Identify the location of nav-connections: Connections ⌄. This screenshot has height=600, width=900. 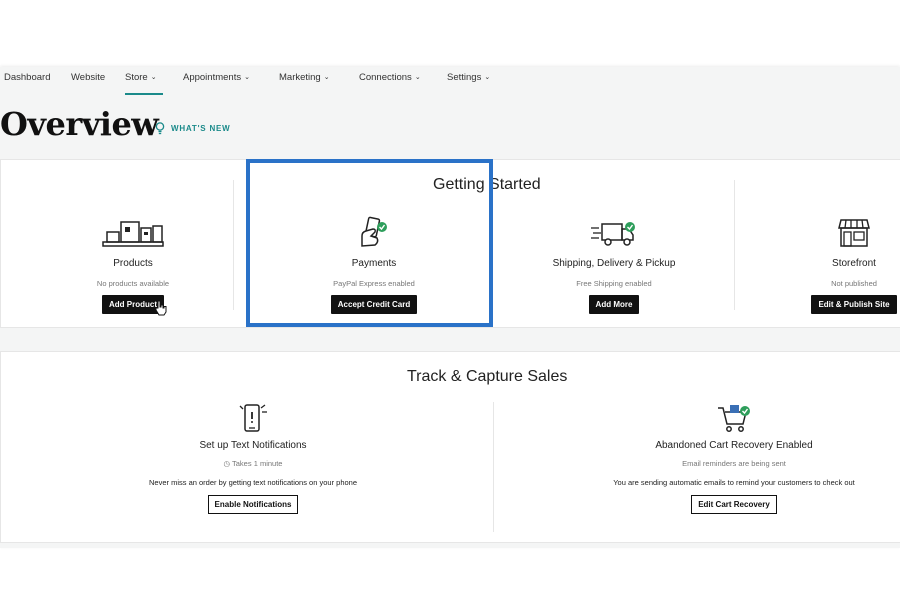
(390, 77).